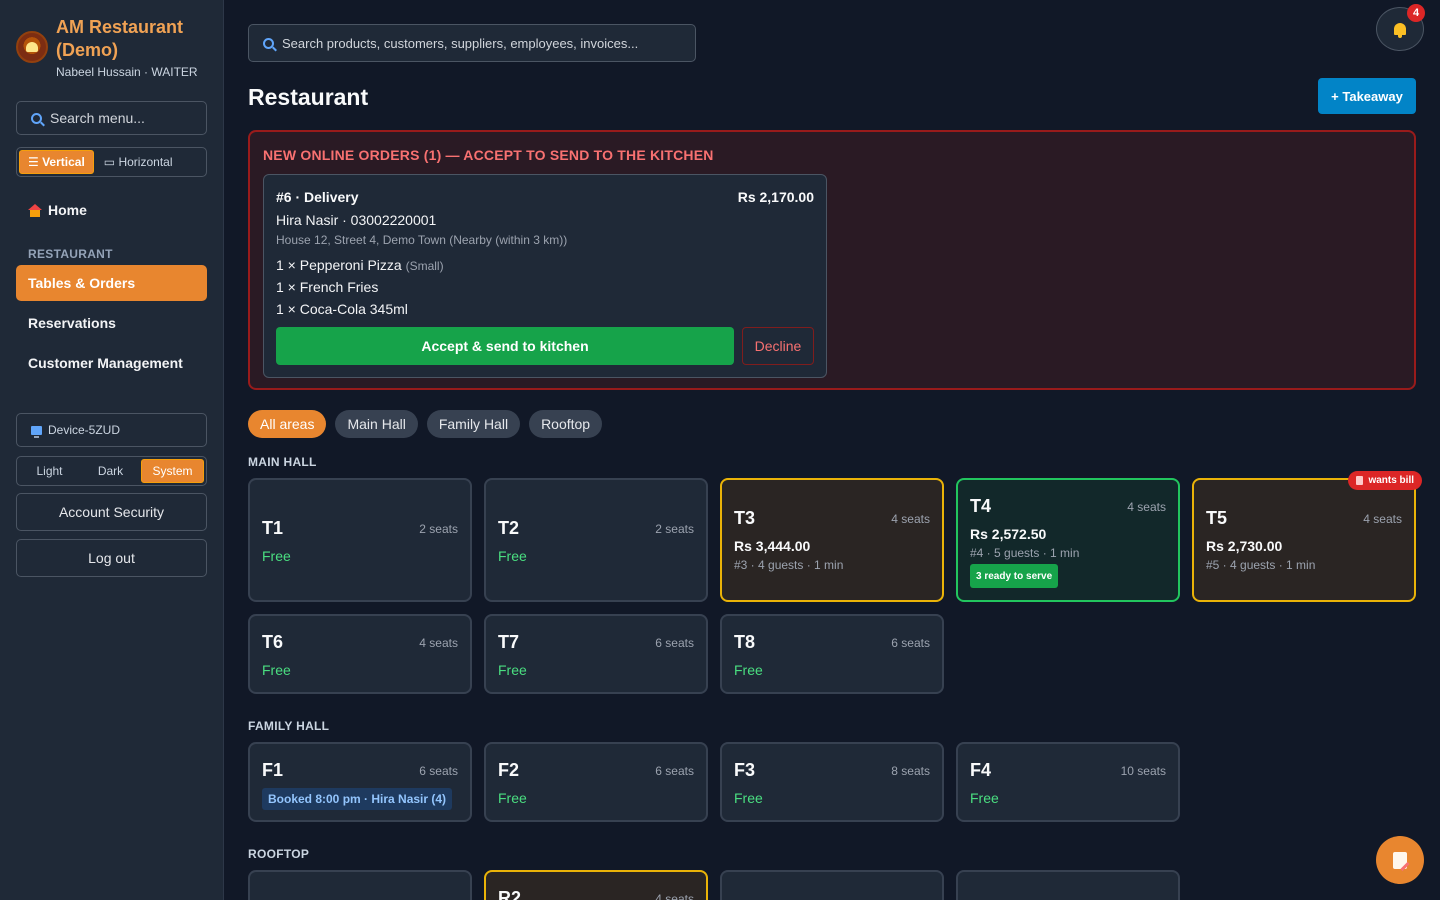 Image resolution: width=1440 pixels, height=900 pixels. I want to click on table-name: T5, so click(1217, 518).